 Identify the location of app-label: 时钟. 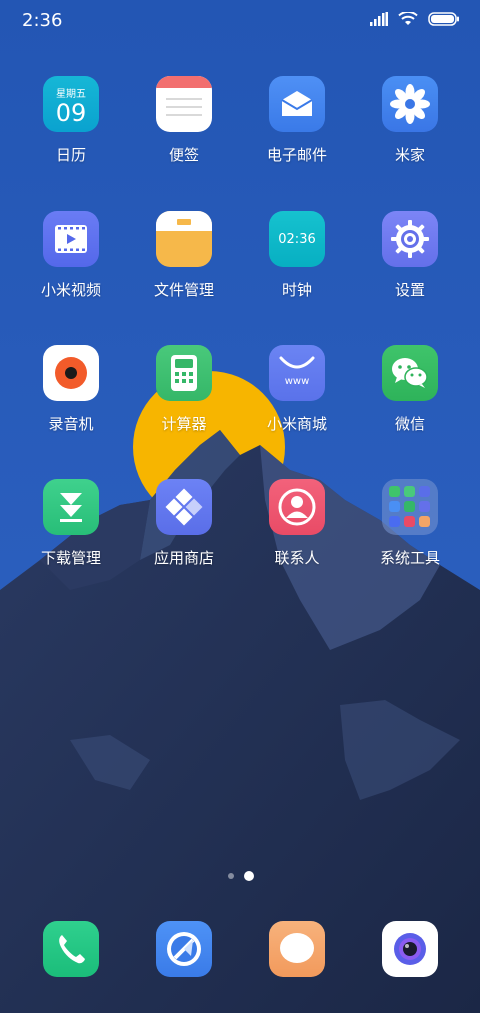
(296, 290).